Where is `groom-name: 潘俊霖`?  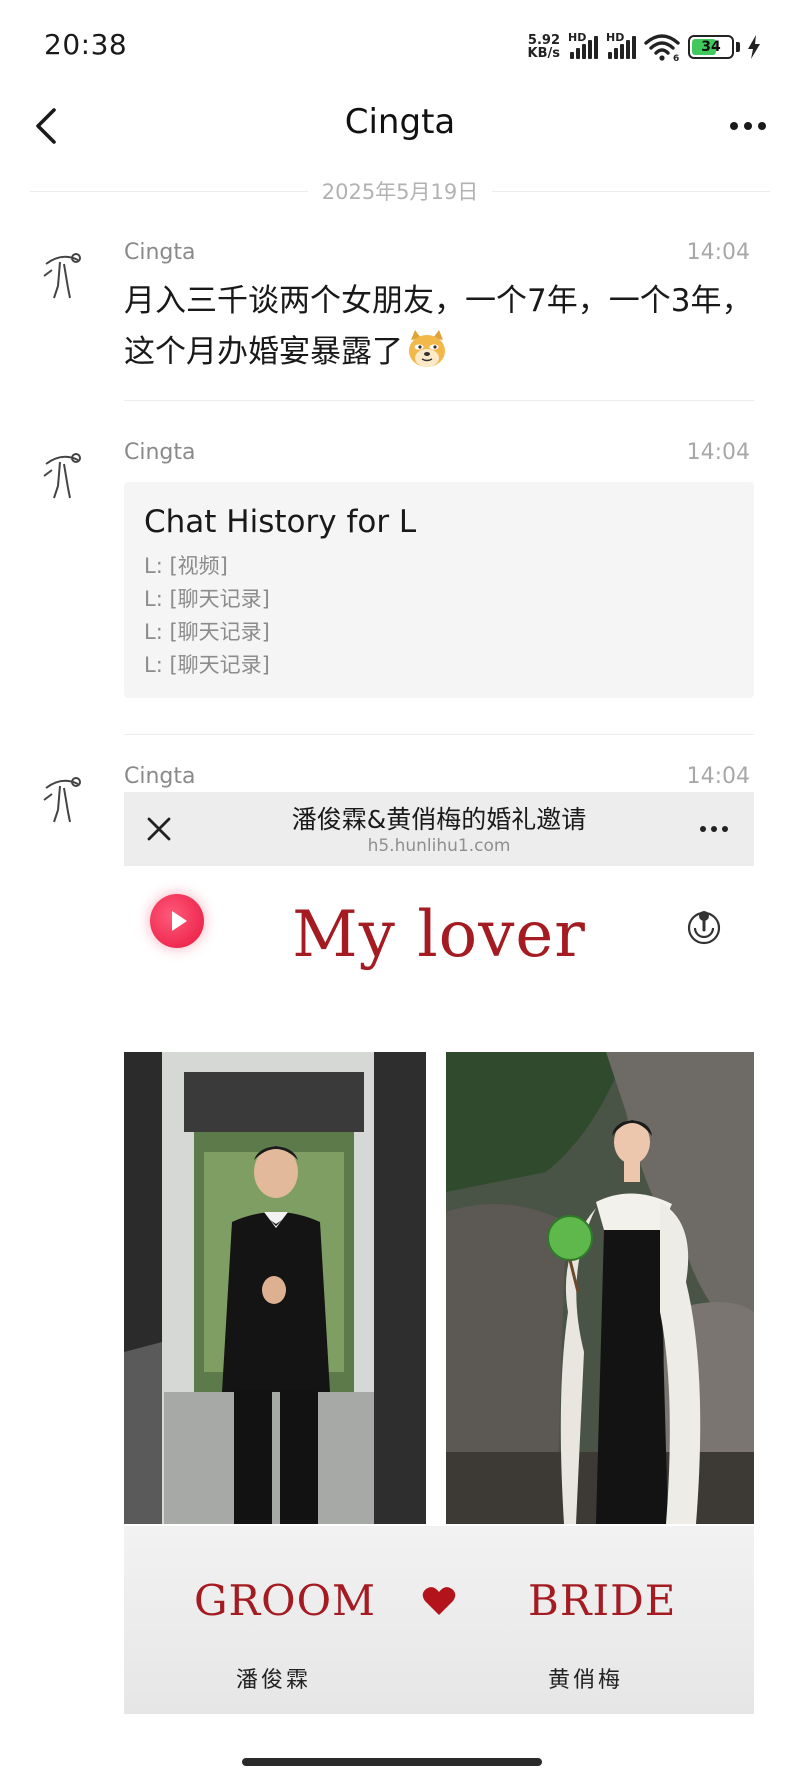
groom-name: 潘俊霖 is located at coordinates (274, 1680).